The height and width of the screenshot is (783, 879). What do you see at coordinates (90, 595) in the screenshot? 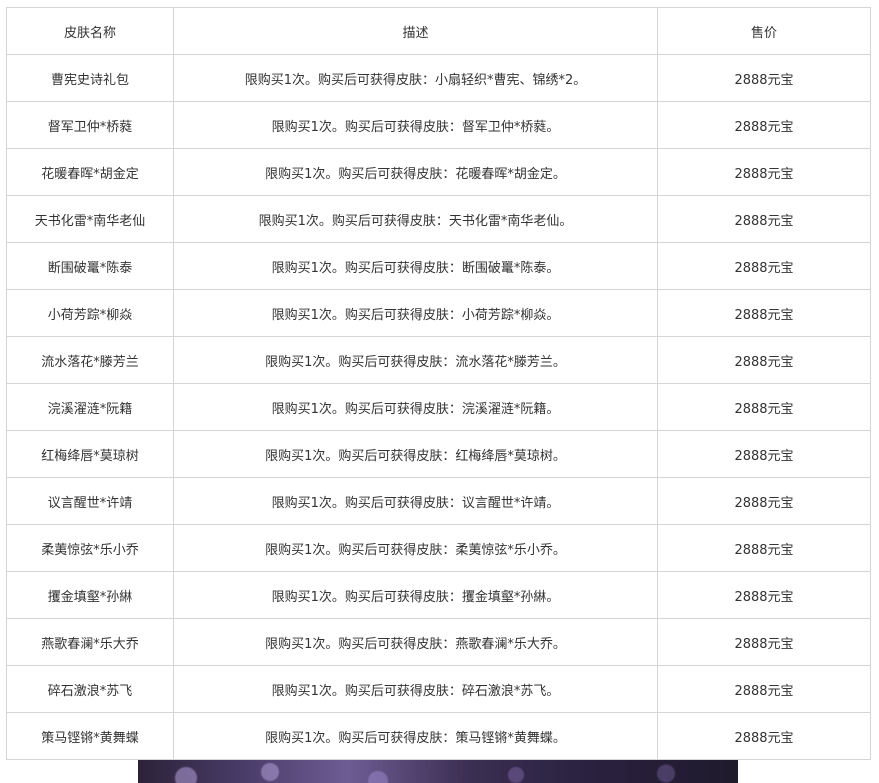
I see `cell-skin-name: 攫金填壑*孙綝` at bounding box center [90, 595].